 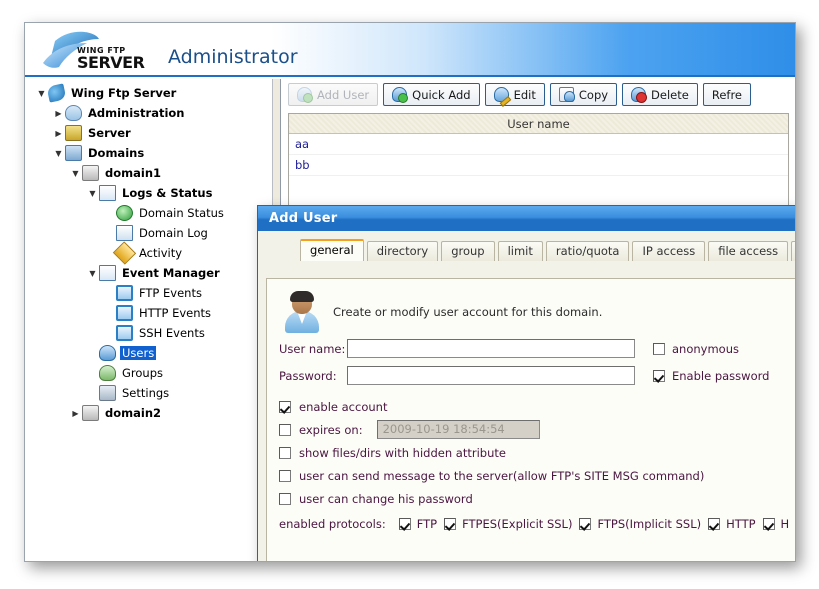 What do you see at coordinates (538, 165) in the screenshot?
I see `table-row: bb` at bounding box center [538, 165].